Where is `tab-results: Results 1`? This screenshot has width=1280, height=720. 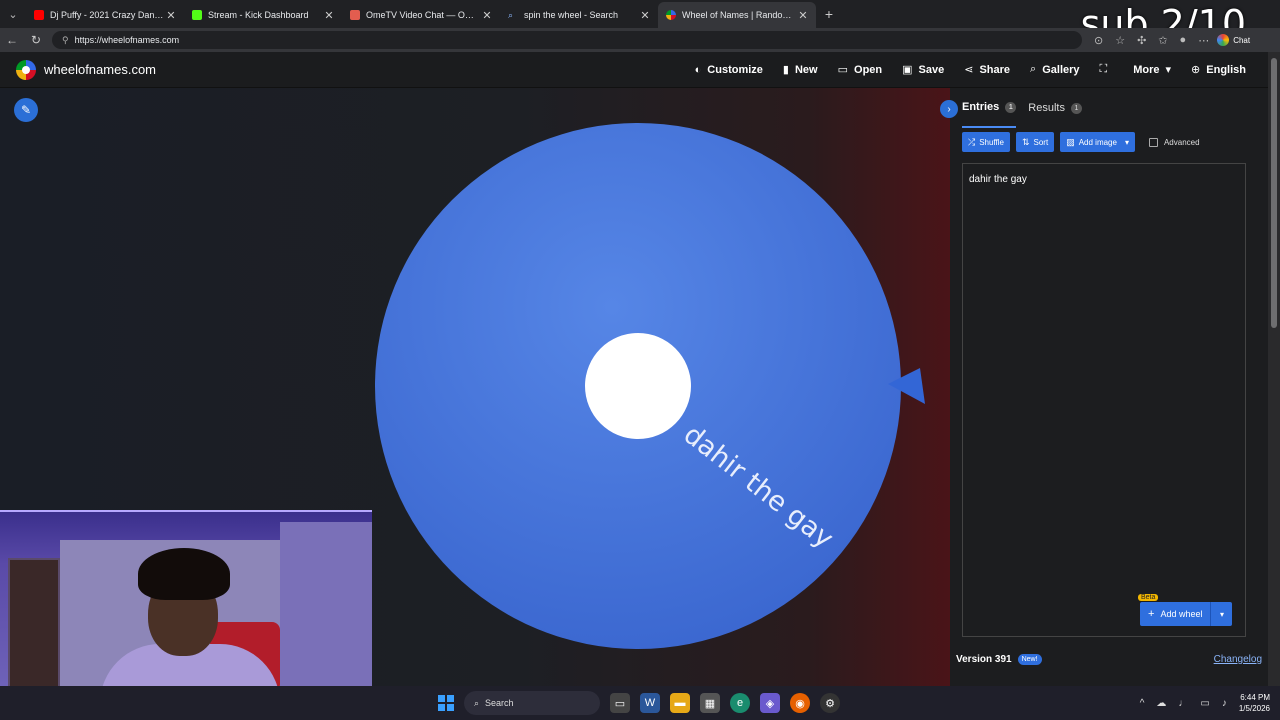
tab-results: Results 1 is located at coordinates (1055, 108).